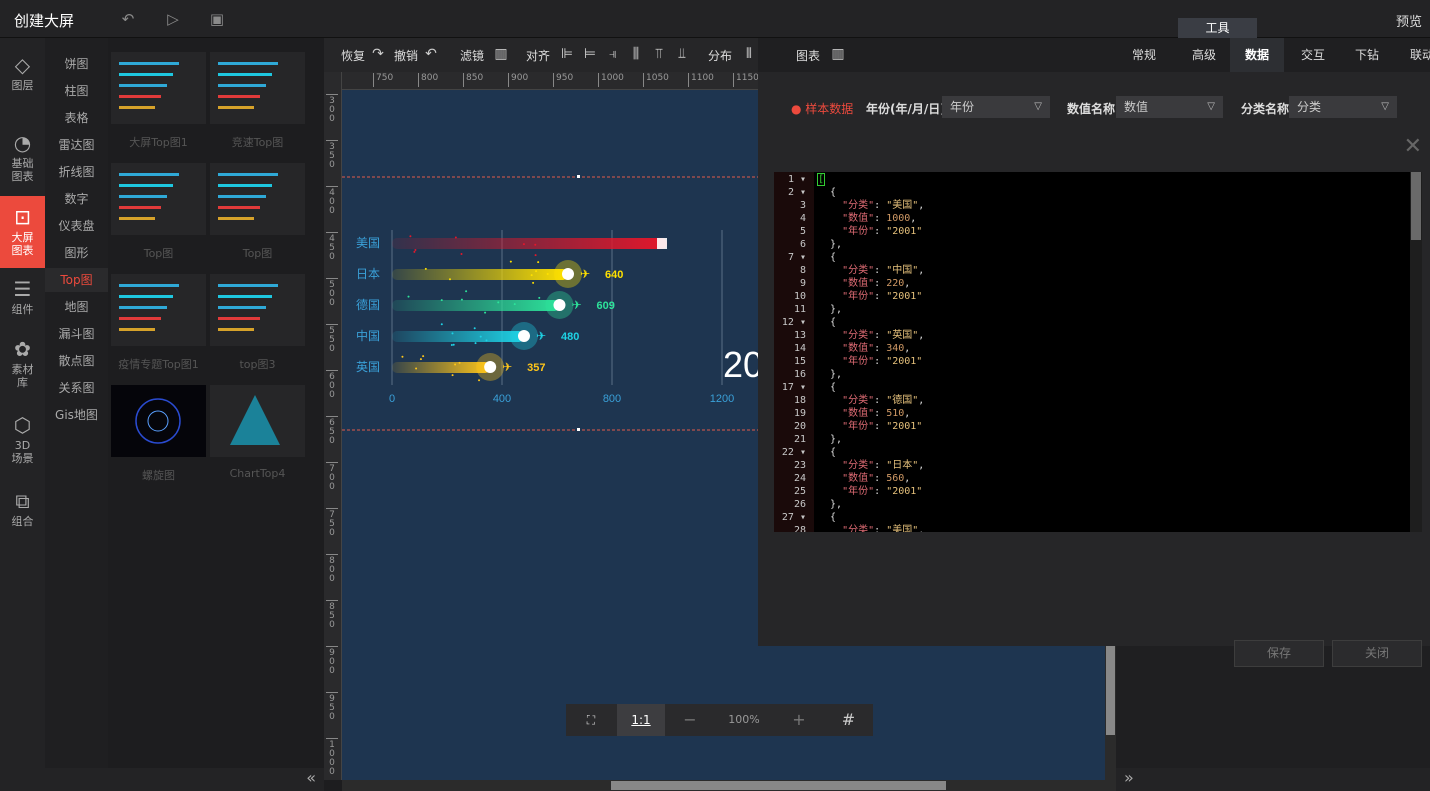 The width and height of the screenshot is (1430, 791). I want to click on collapse-right-icon: », so click(1129, 777).